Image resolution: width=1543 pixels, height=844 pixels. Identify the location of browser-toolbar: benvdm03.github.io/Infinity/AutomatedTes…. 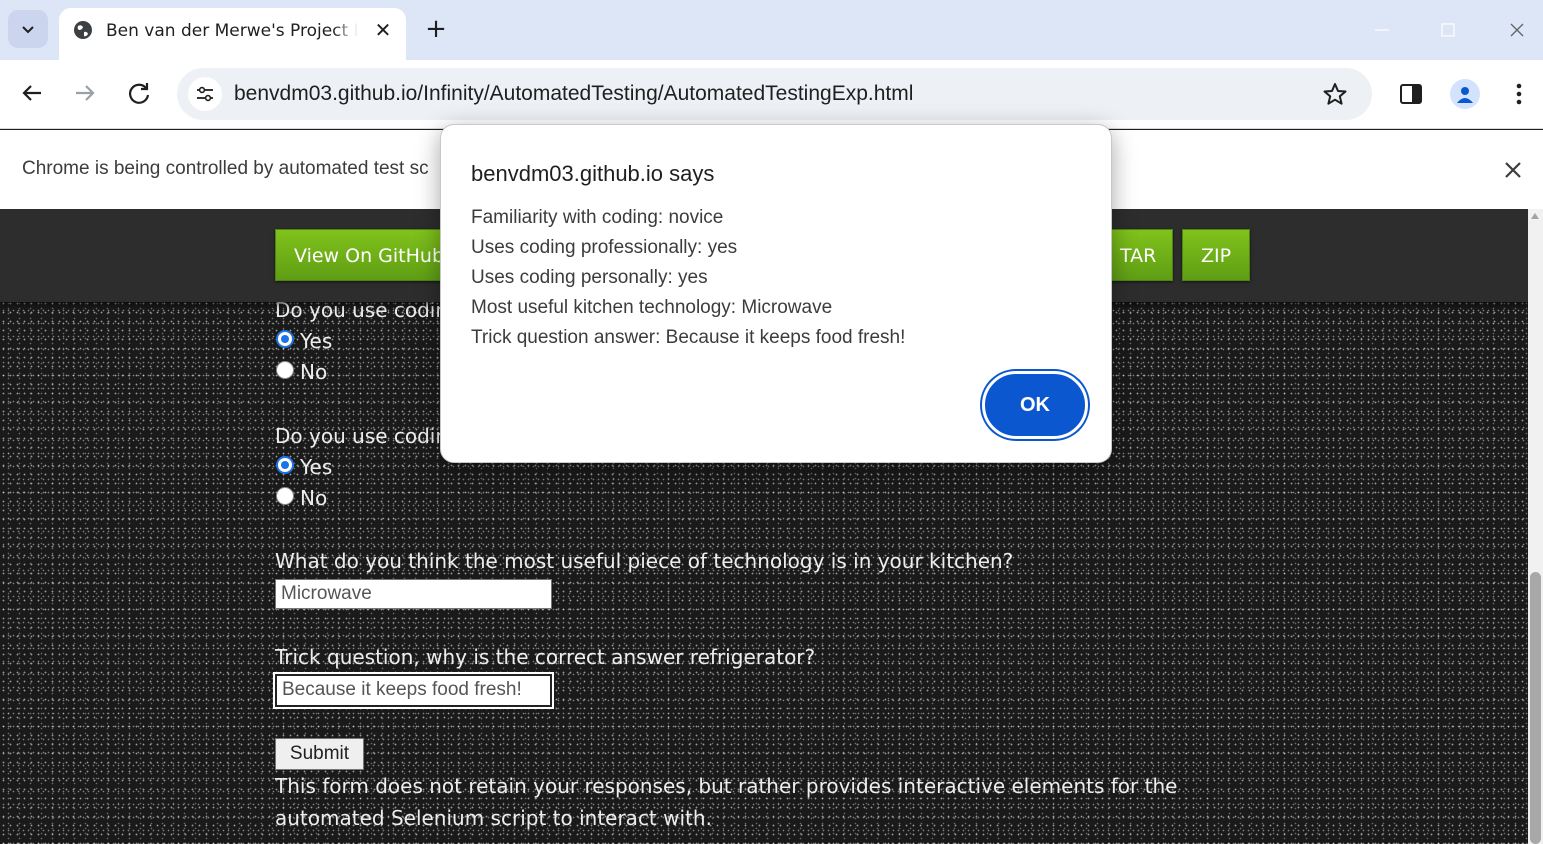
(771, 94).